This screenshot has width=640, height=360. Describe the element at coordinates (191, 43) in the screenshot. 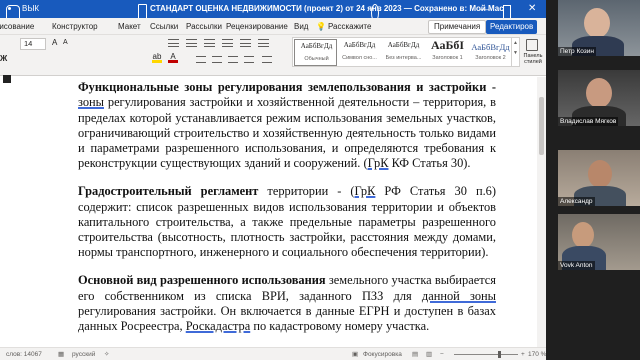

I see `numbered-list-icon` at that location.